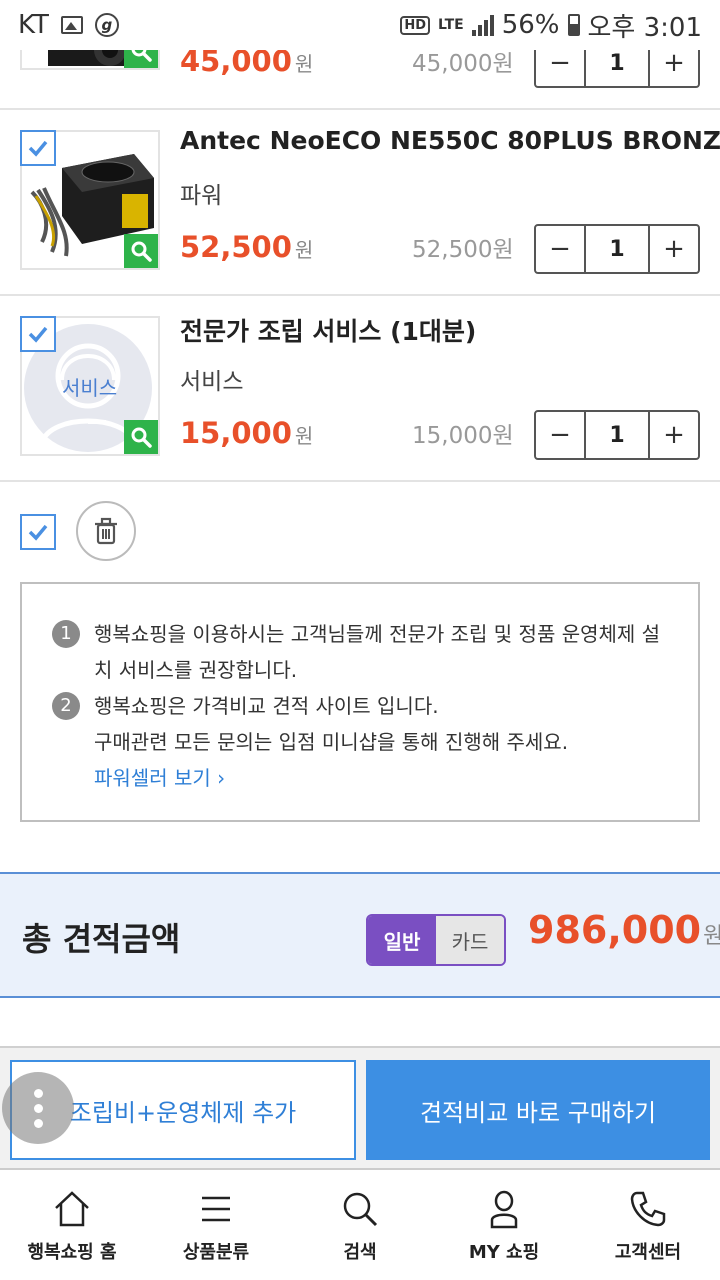  What do you see at coordinates (216, 1225) in the screenshot?
I see `nav-categories: 상품분류` at bounding box center [216, 1225].